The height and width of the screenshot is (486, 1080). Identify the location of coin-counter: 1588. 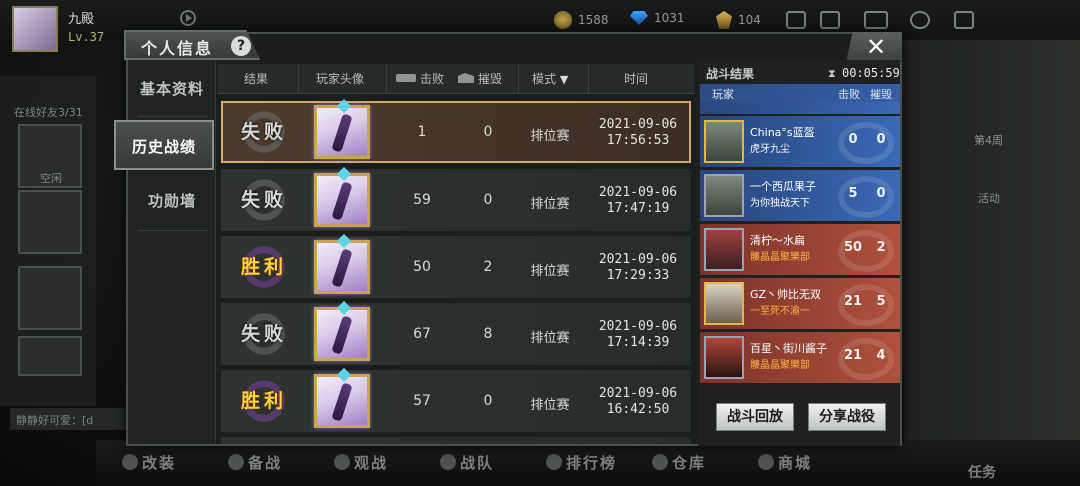
(581, 20).